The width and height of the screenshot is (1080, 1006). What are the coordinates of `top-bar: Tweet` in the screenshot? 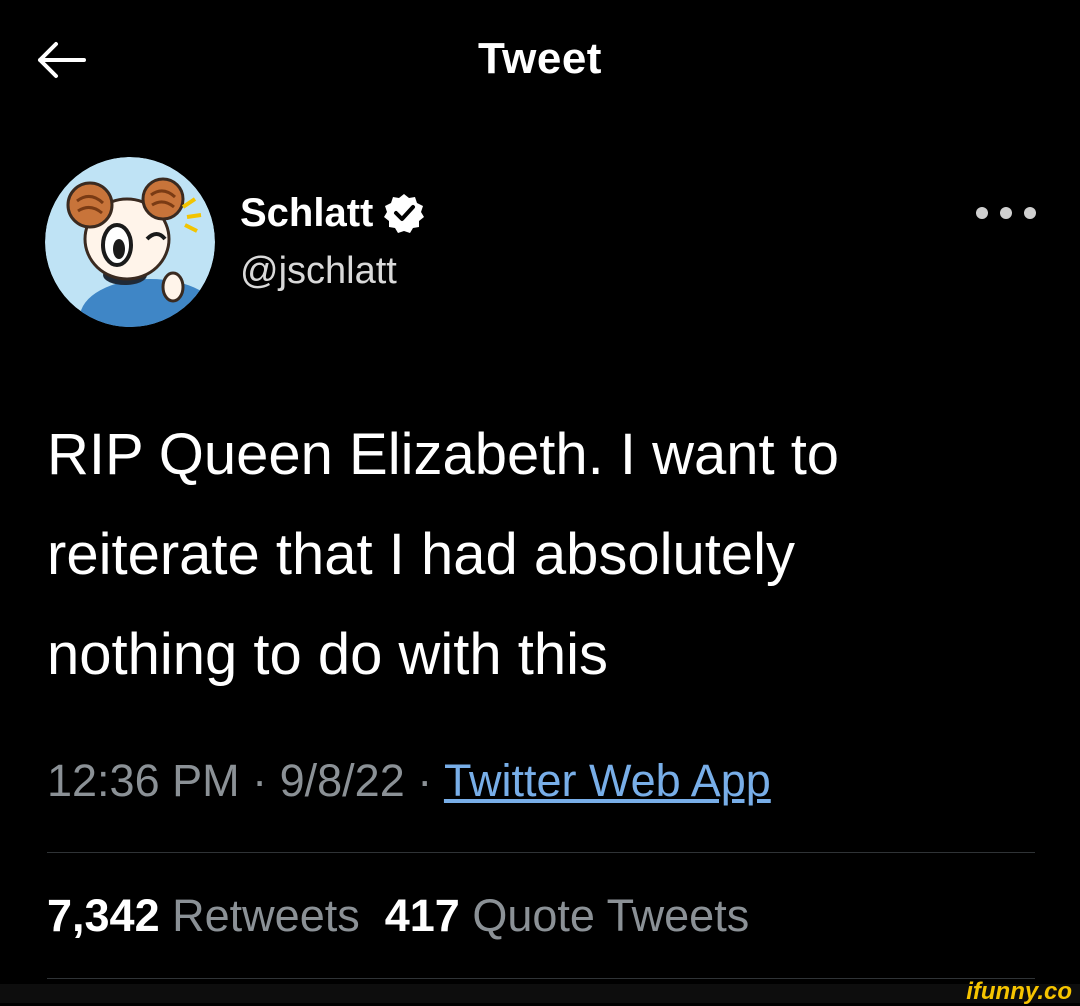 It's located at (540, 60).